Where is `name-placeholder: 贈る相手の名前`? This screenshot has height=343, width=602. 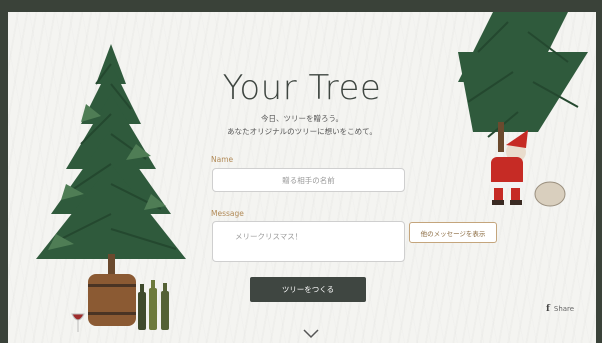 name-placeholder: 贈る相手の名前 is located at coordinates (308, 180).